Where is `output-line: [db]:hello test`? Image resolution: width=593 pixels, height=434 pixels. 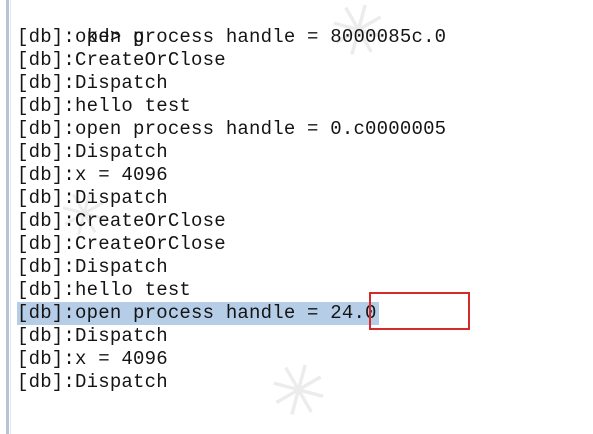 output-line: [db]:hello test is located at coordinates (232, 106).